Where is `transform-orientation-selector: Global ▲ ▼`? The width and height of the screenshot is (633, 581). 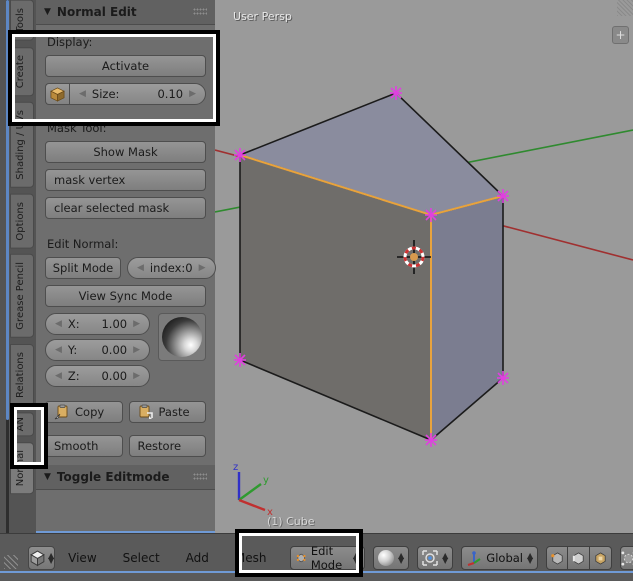 transform-orientation-selector: Global ▲ ▼ is located at coordinates (500, 558).